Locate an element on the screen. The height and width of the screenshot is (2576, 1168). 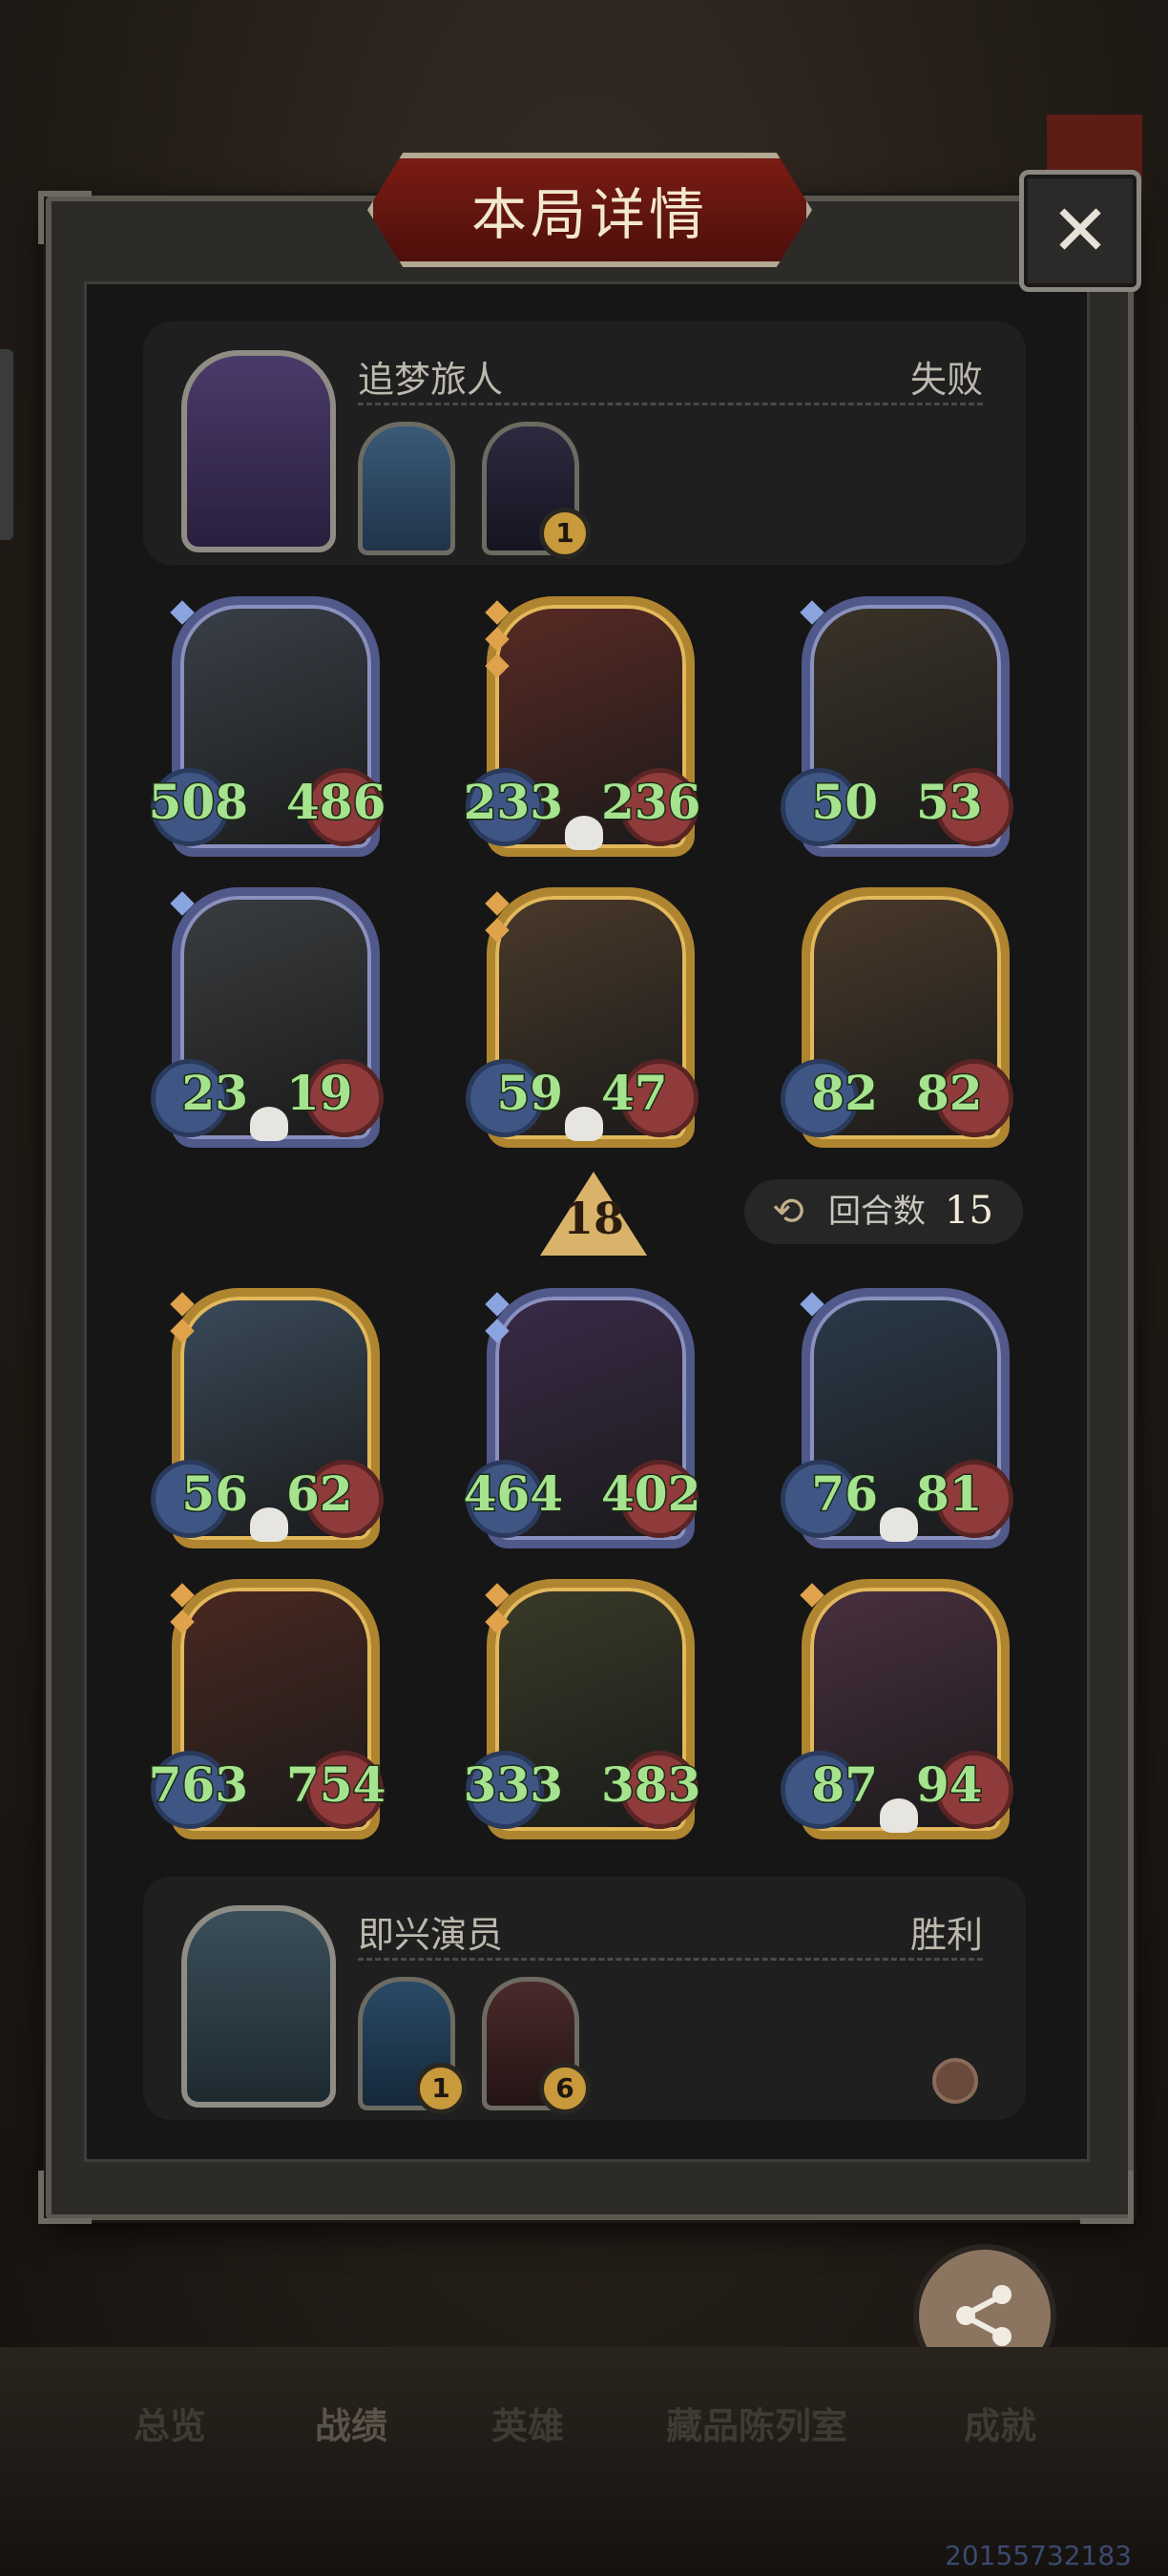
attack-value: 87 is located at coordinates (845, 1785).